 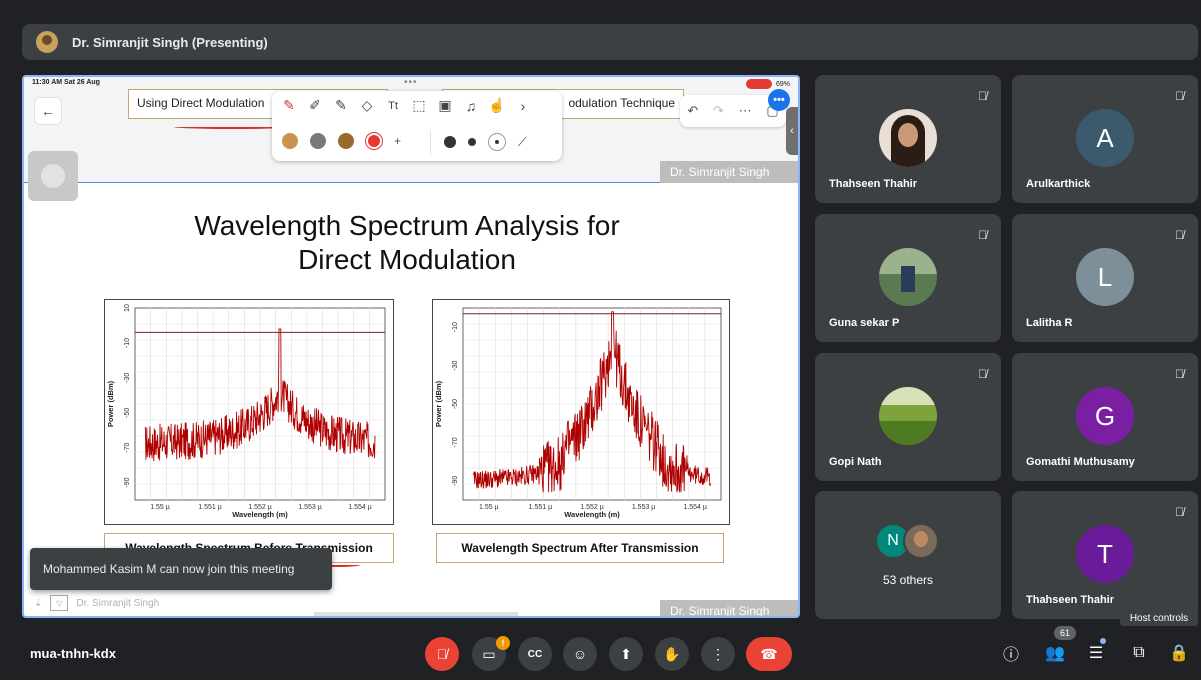 I want to click on raise-hand-button: ✋, so click(x=672, y=654).